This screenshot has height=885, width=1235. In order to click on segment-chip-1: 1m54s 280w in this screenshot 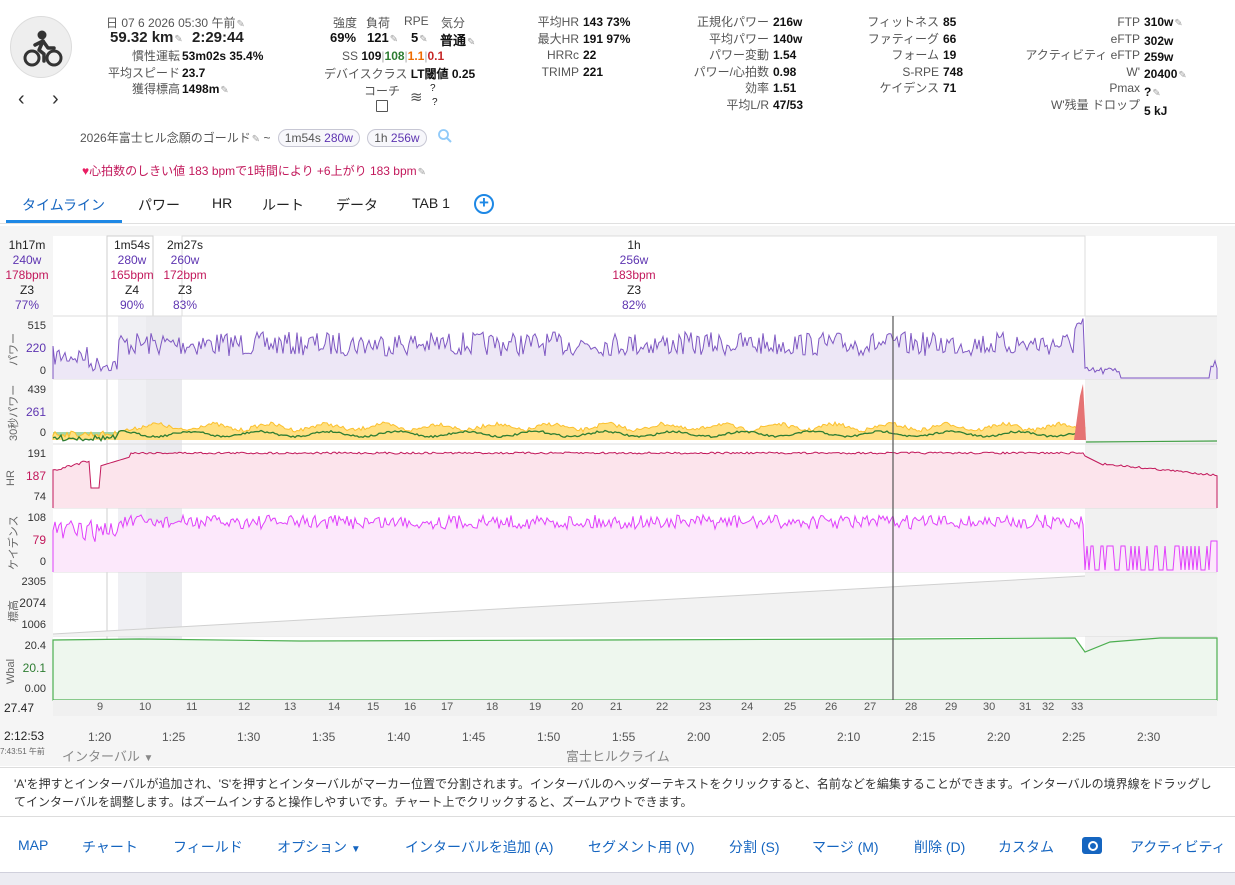, I will do `click(318, 138)`.